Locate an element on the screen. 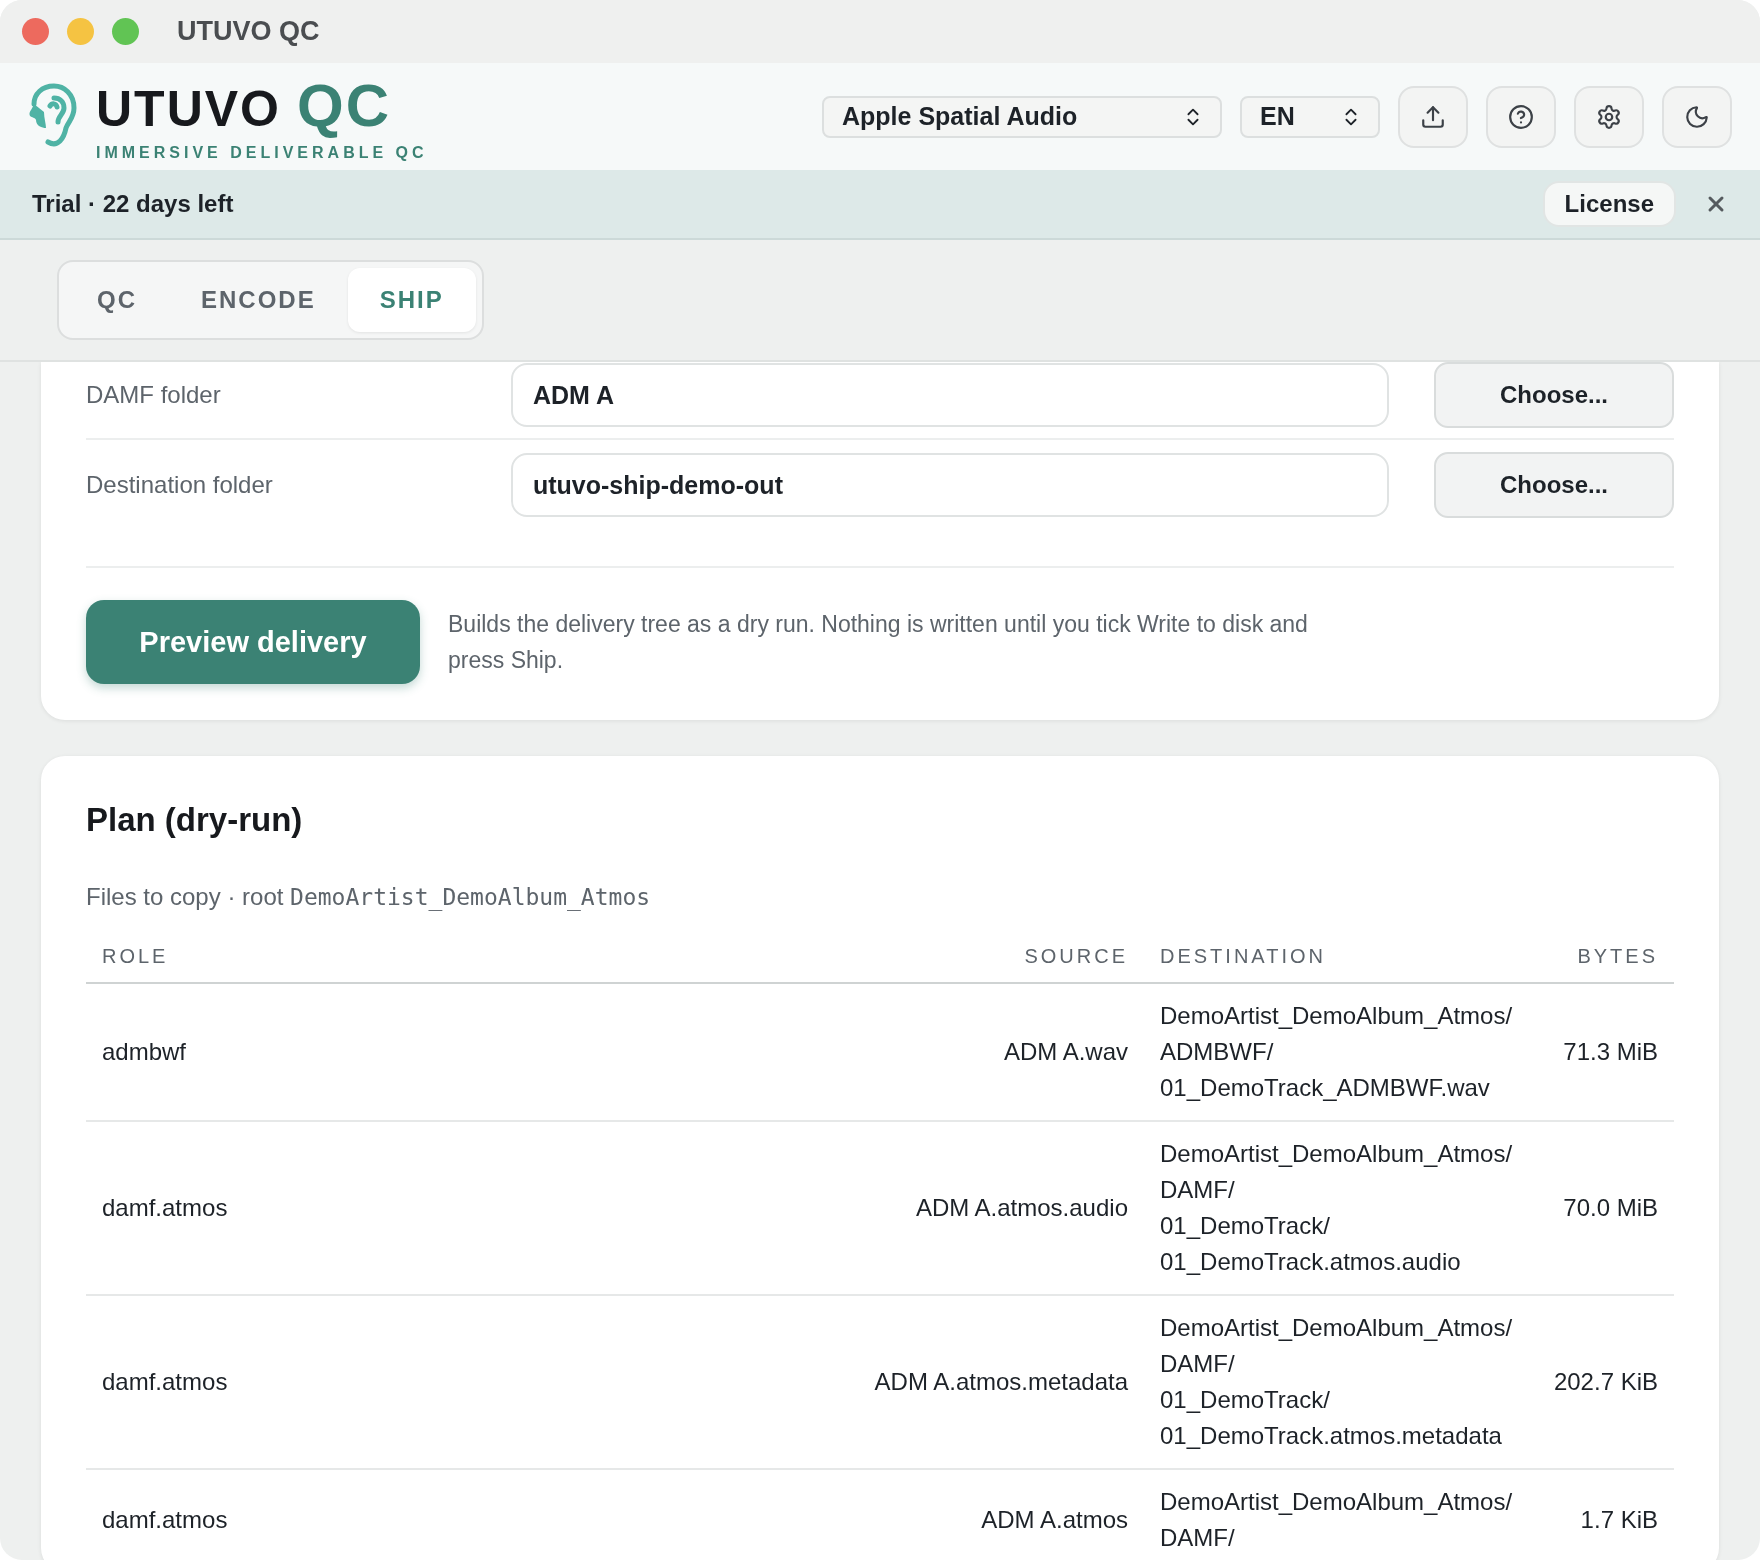 The height and width of the screenshot is (1560, 1760). table-cell: 1.7 KiB is located at coordinates (1599, 1515).